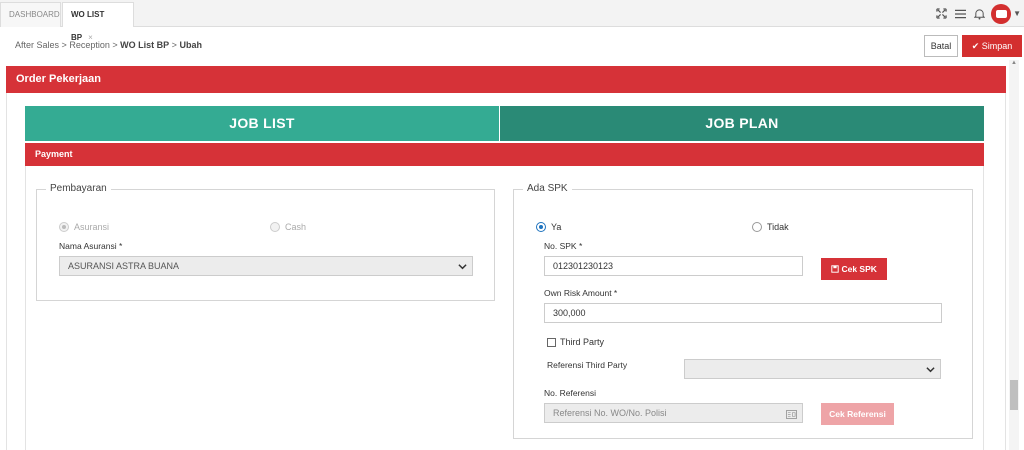 The image size is (1024, 450). Describe the element at coordinates (296, 227) in the screenshot. I see `radio-cash-label: Cash` at that location.